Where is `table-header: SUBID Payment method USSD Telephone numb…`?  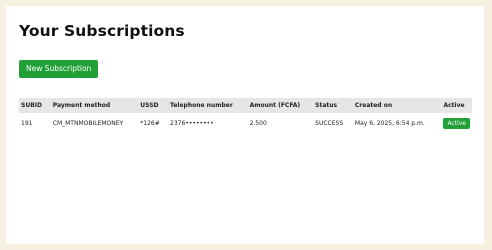
table-header: SUBID Payment method USSD Telephone numb… is located at coordinates (245, 105).